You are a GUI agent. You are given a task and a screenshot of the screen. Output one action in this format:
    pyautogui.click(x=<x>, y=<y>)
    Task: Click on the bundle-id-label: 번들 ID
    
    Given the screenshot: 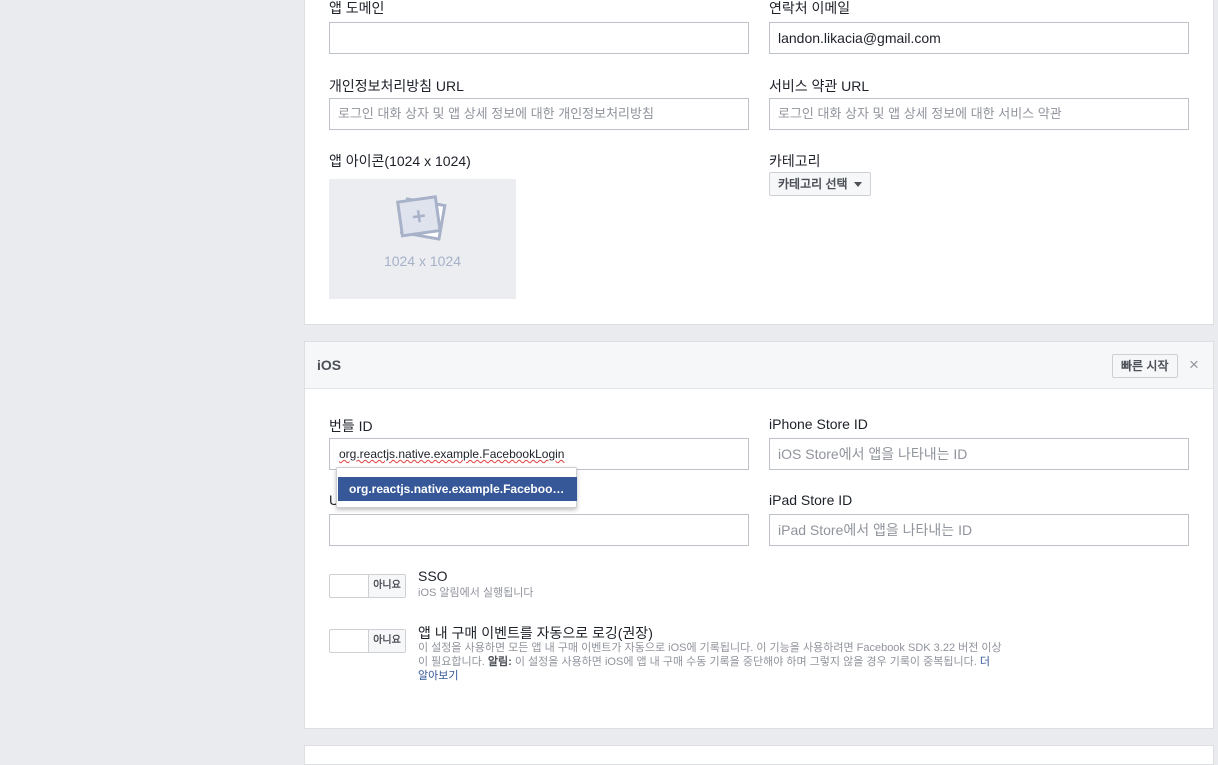 What is the action you would take?
    pyautogui.click(x=351, y=426)
    